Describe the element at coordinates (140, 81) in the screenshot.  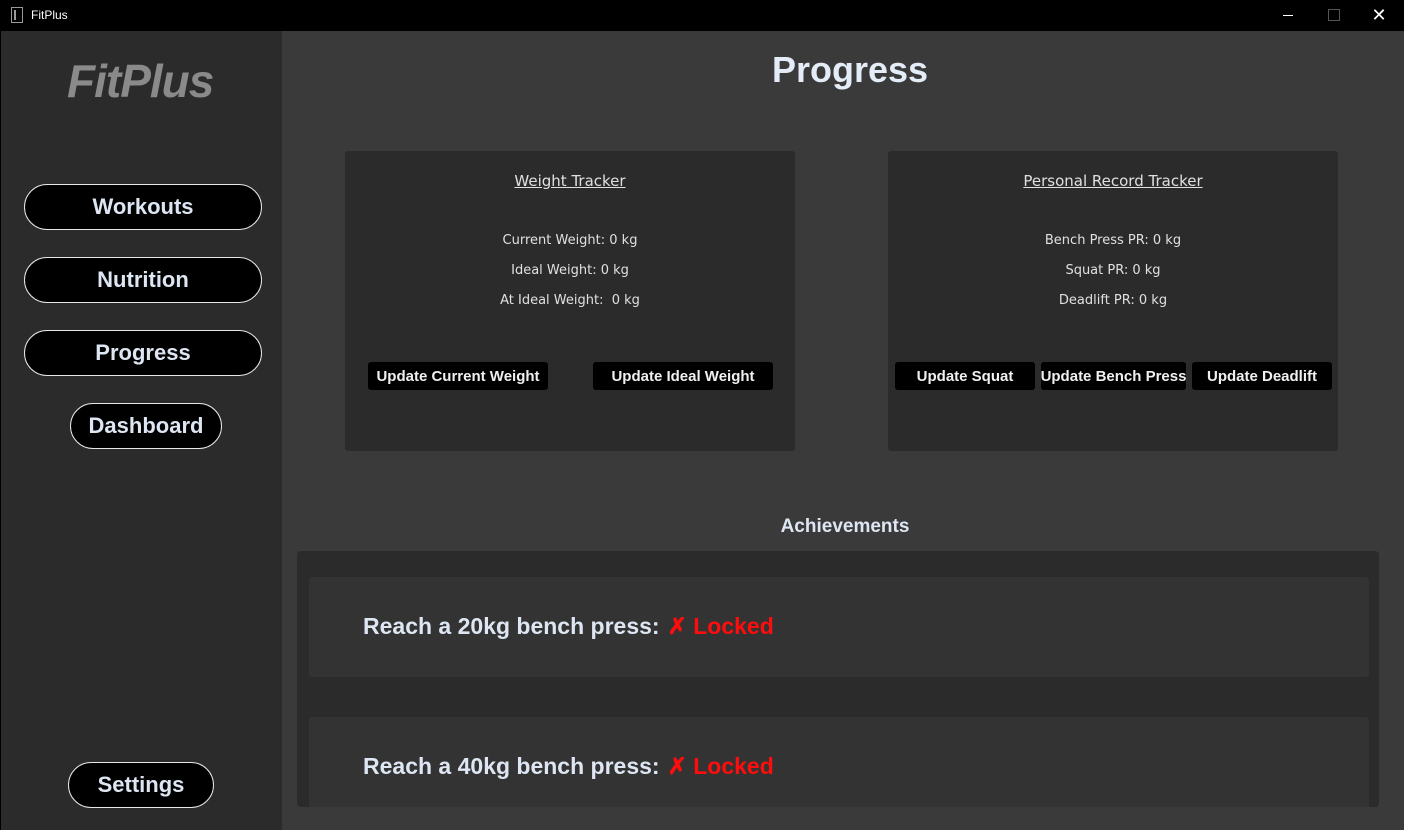
I see `app-logo: FitPlus` at that location.